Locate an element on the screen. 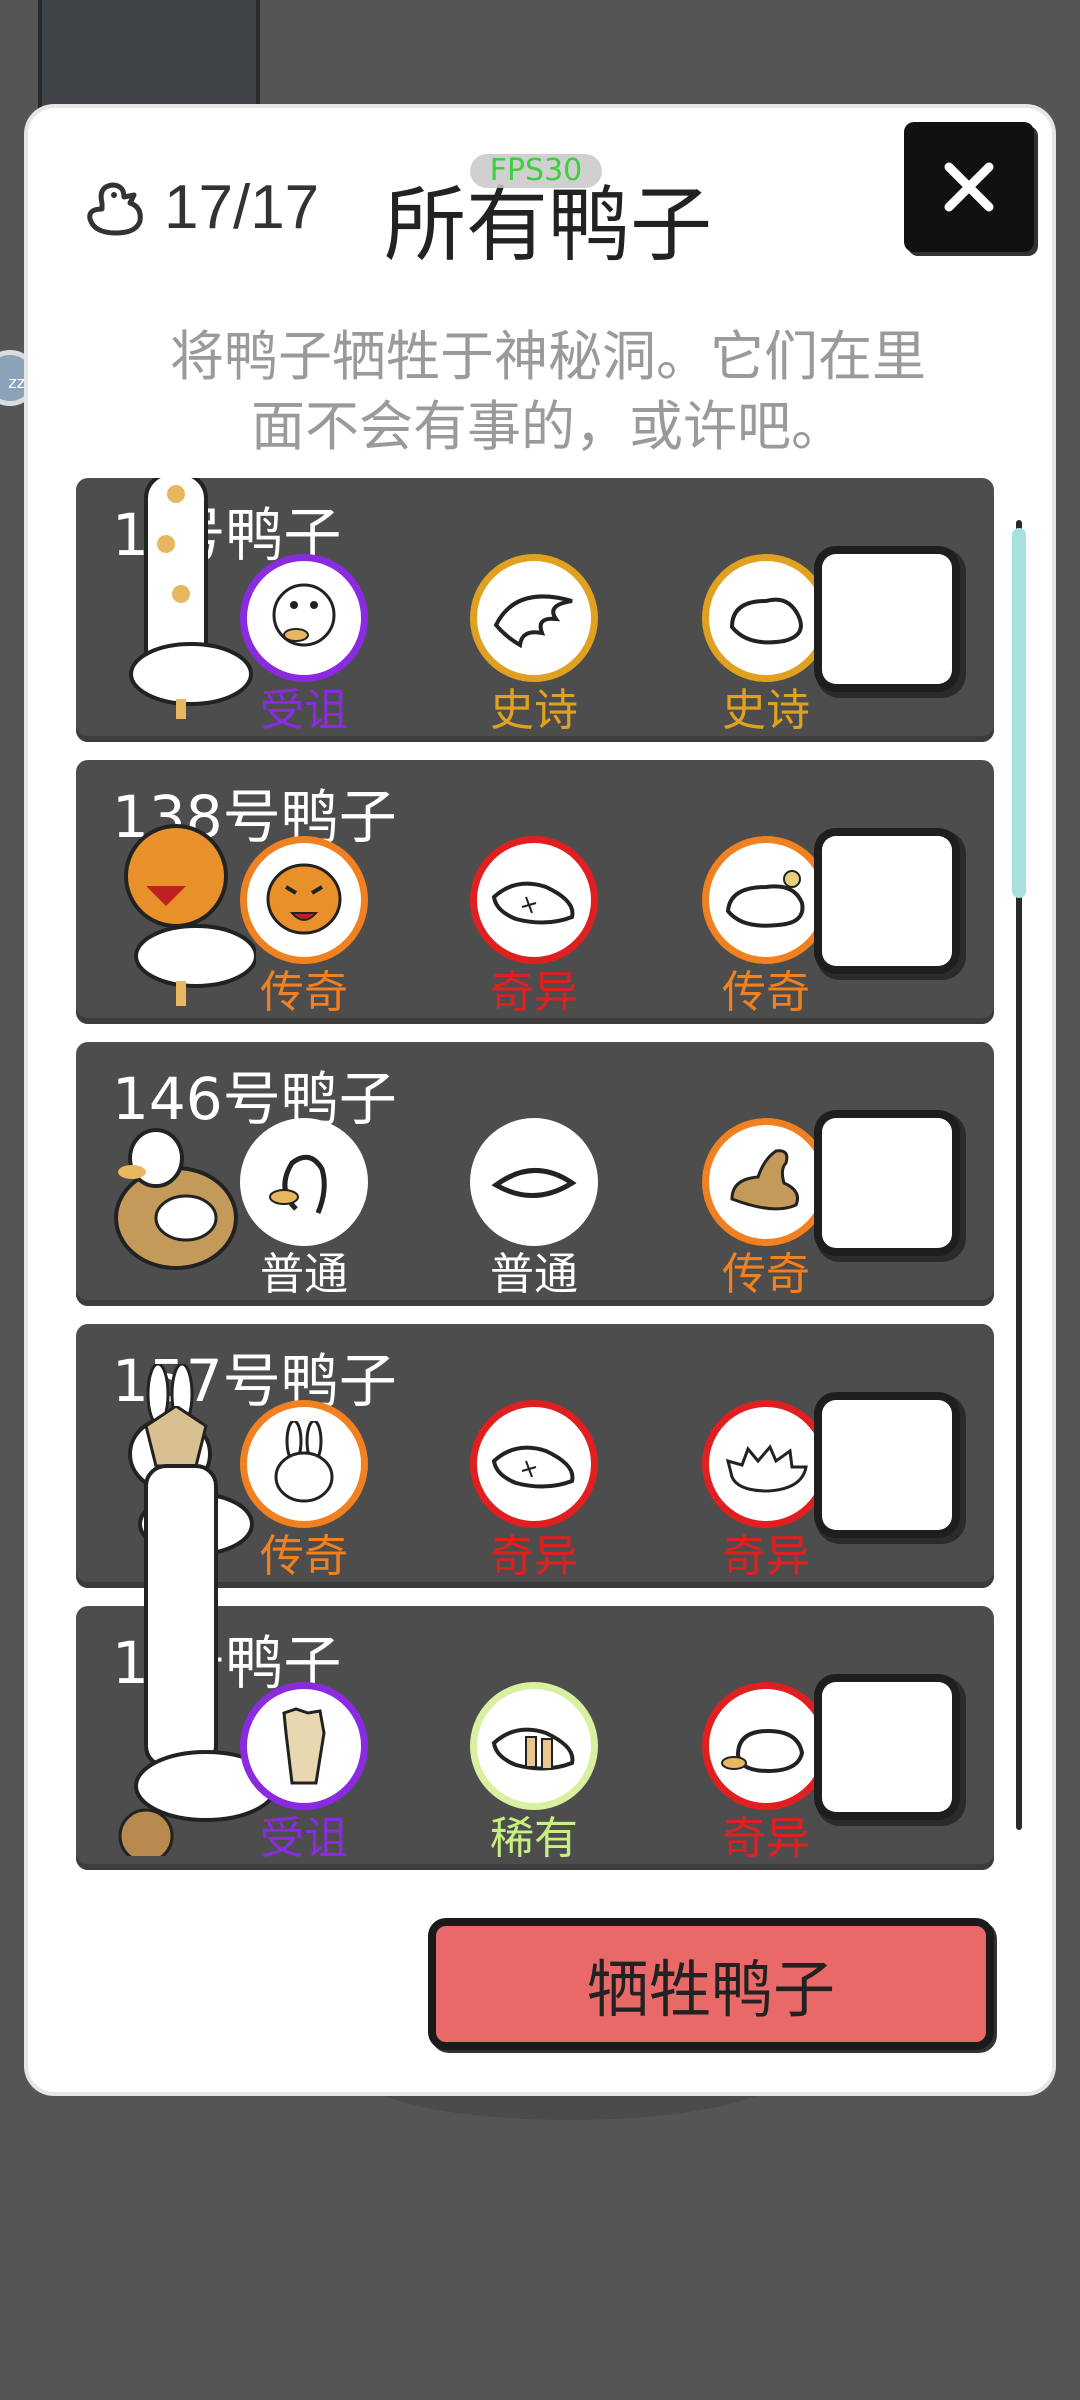  duck-card: 146号鸭子 普通 普通 传奇 is located at coordinates (535, 1174).